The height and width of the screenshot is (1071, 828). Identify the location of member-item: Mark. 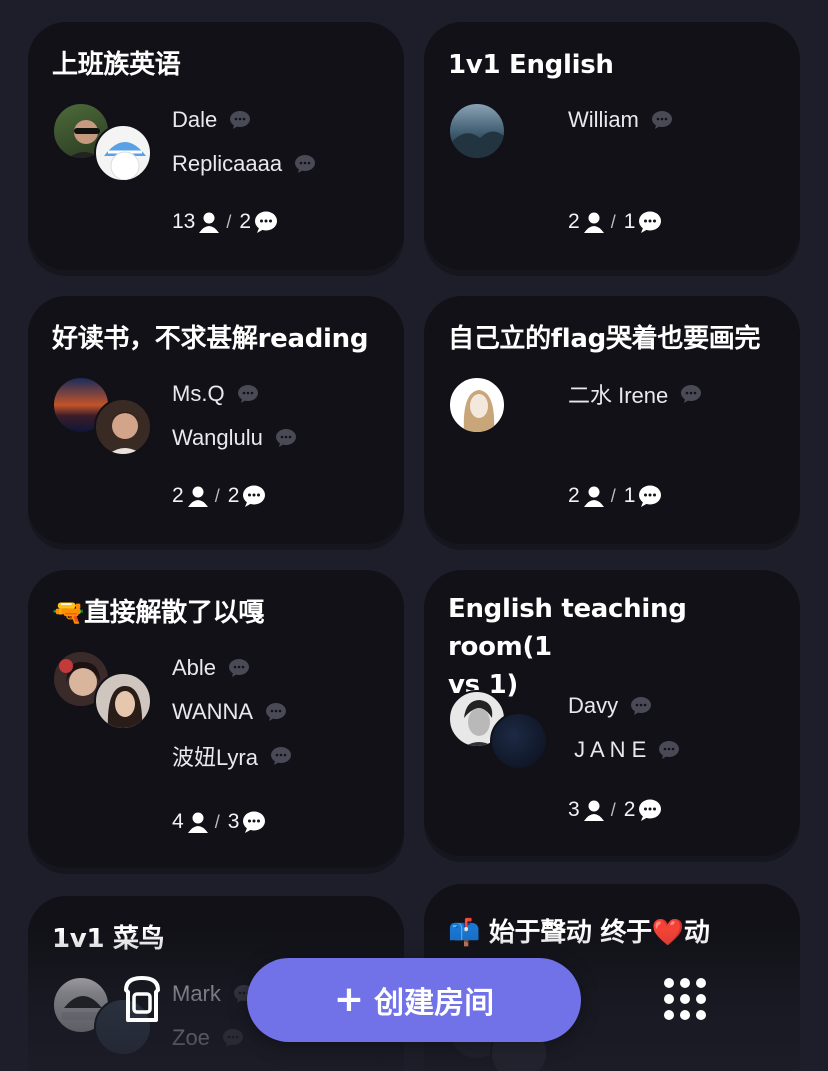
(213, 994).